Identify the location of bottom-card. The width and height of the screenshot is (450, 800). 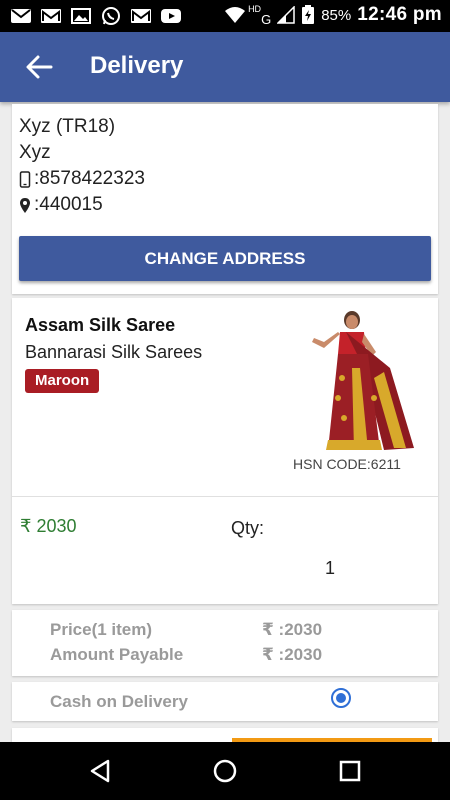
(225, 735).